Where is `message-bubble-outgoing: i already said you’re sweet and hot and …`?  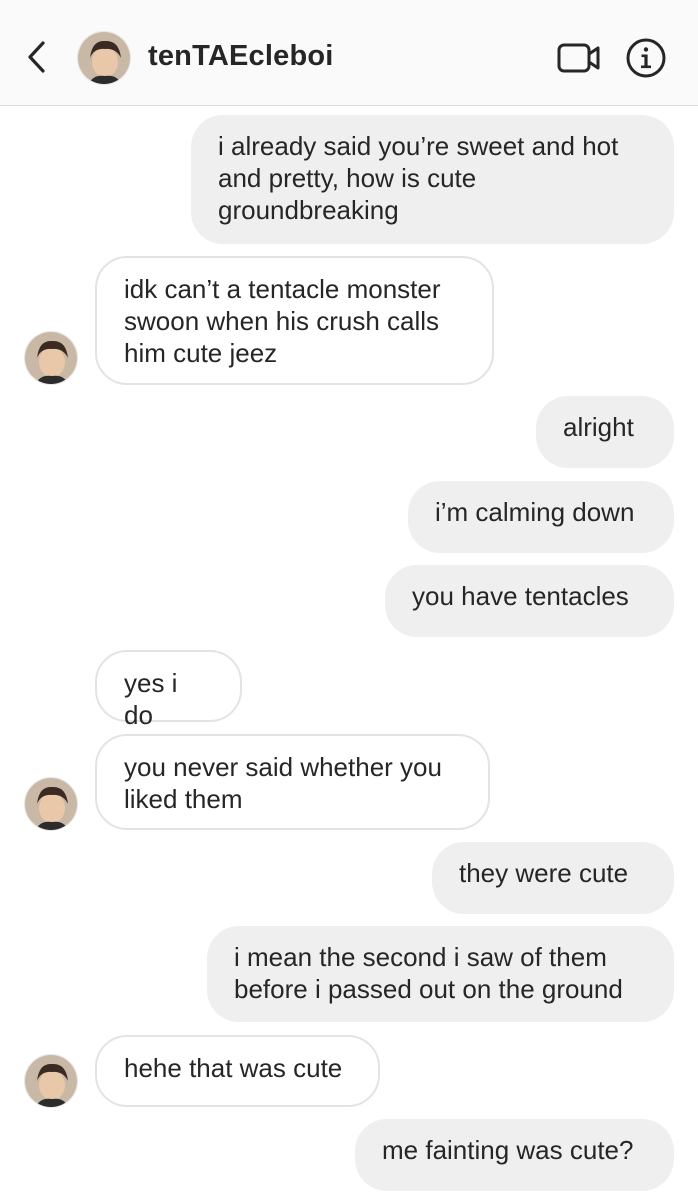 message-bubble-outgoing: i already said you’re sweet and hot and … is located at coordinates (432, 179).